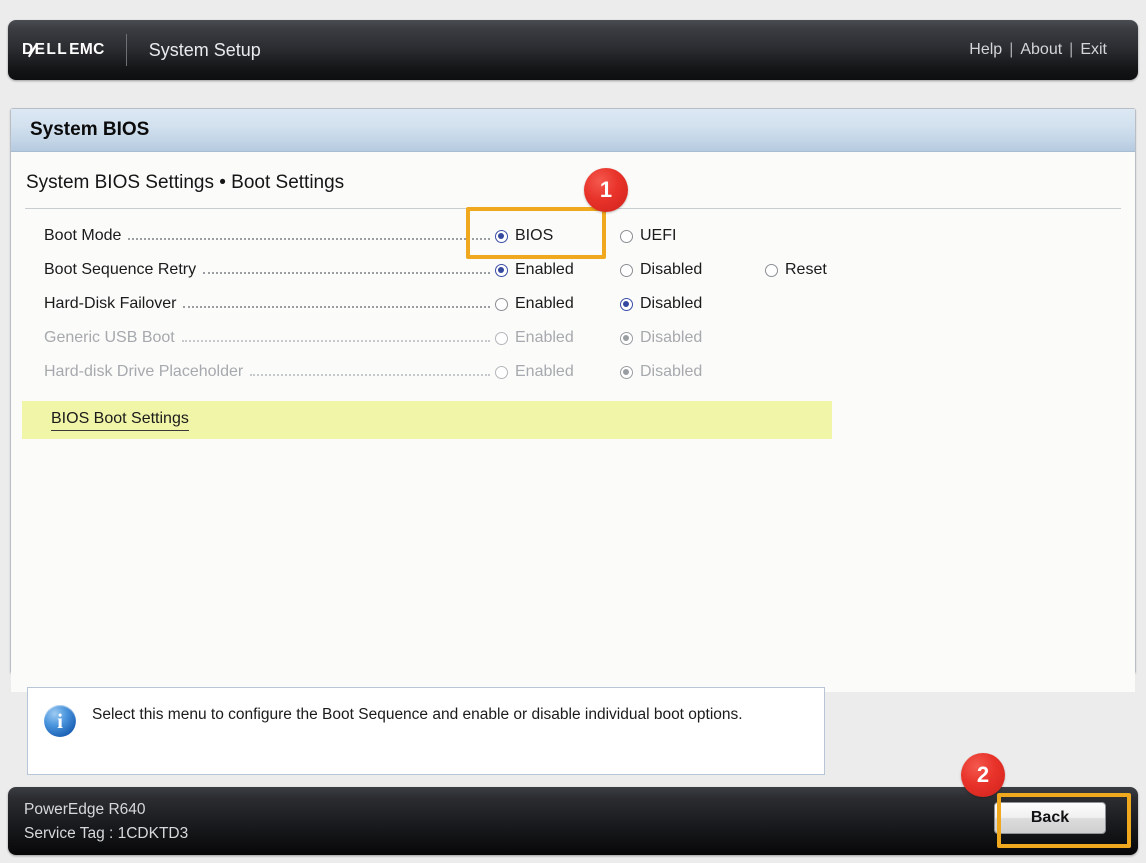  I want to click on radio-option-label: BIOS, so click(534, 235).